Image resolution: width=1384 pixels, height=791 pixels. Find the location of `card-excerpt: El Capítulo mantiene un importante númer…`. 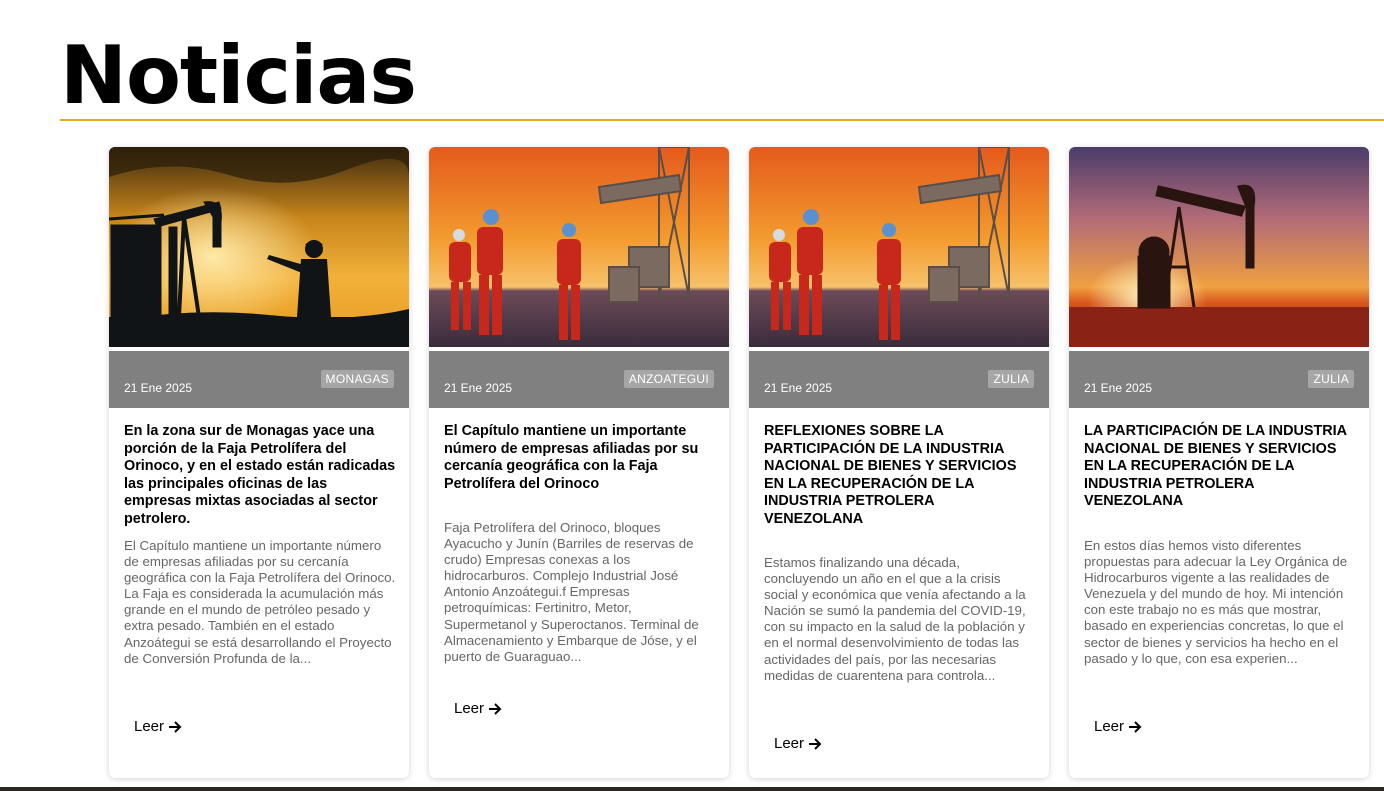

card-excerpt: El Capítulo mantiene un importante númer… is located at coordinates (260, 602).